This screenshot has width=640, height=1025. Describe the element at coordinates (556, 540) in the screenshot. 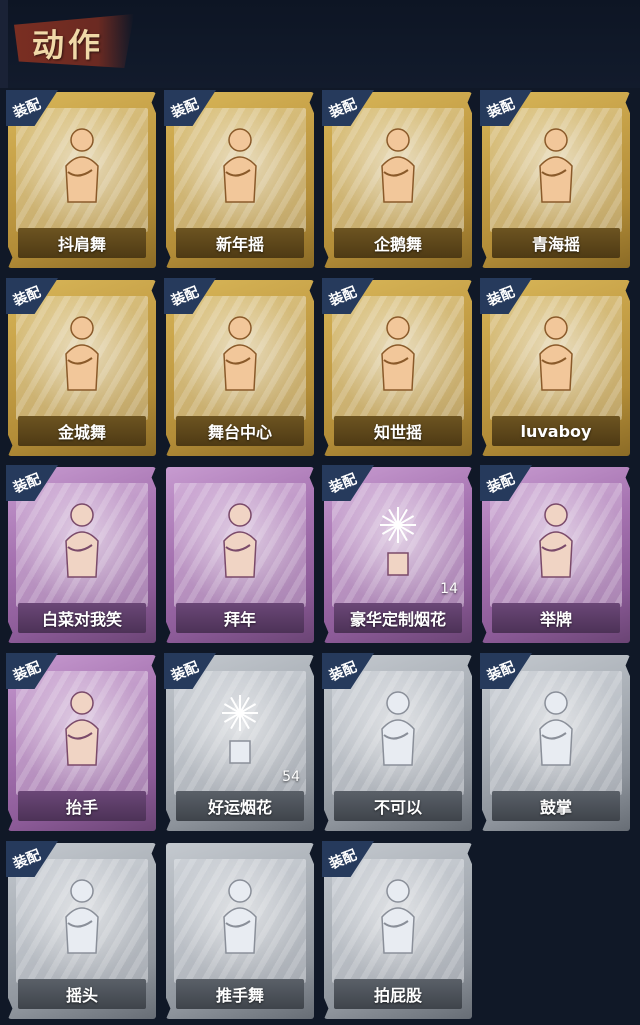

I see `hold-sign-figure-icon` at that location.